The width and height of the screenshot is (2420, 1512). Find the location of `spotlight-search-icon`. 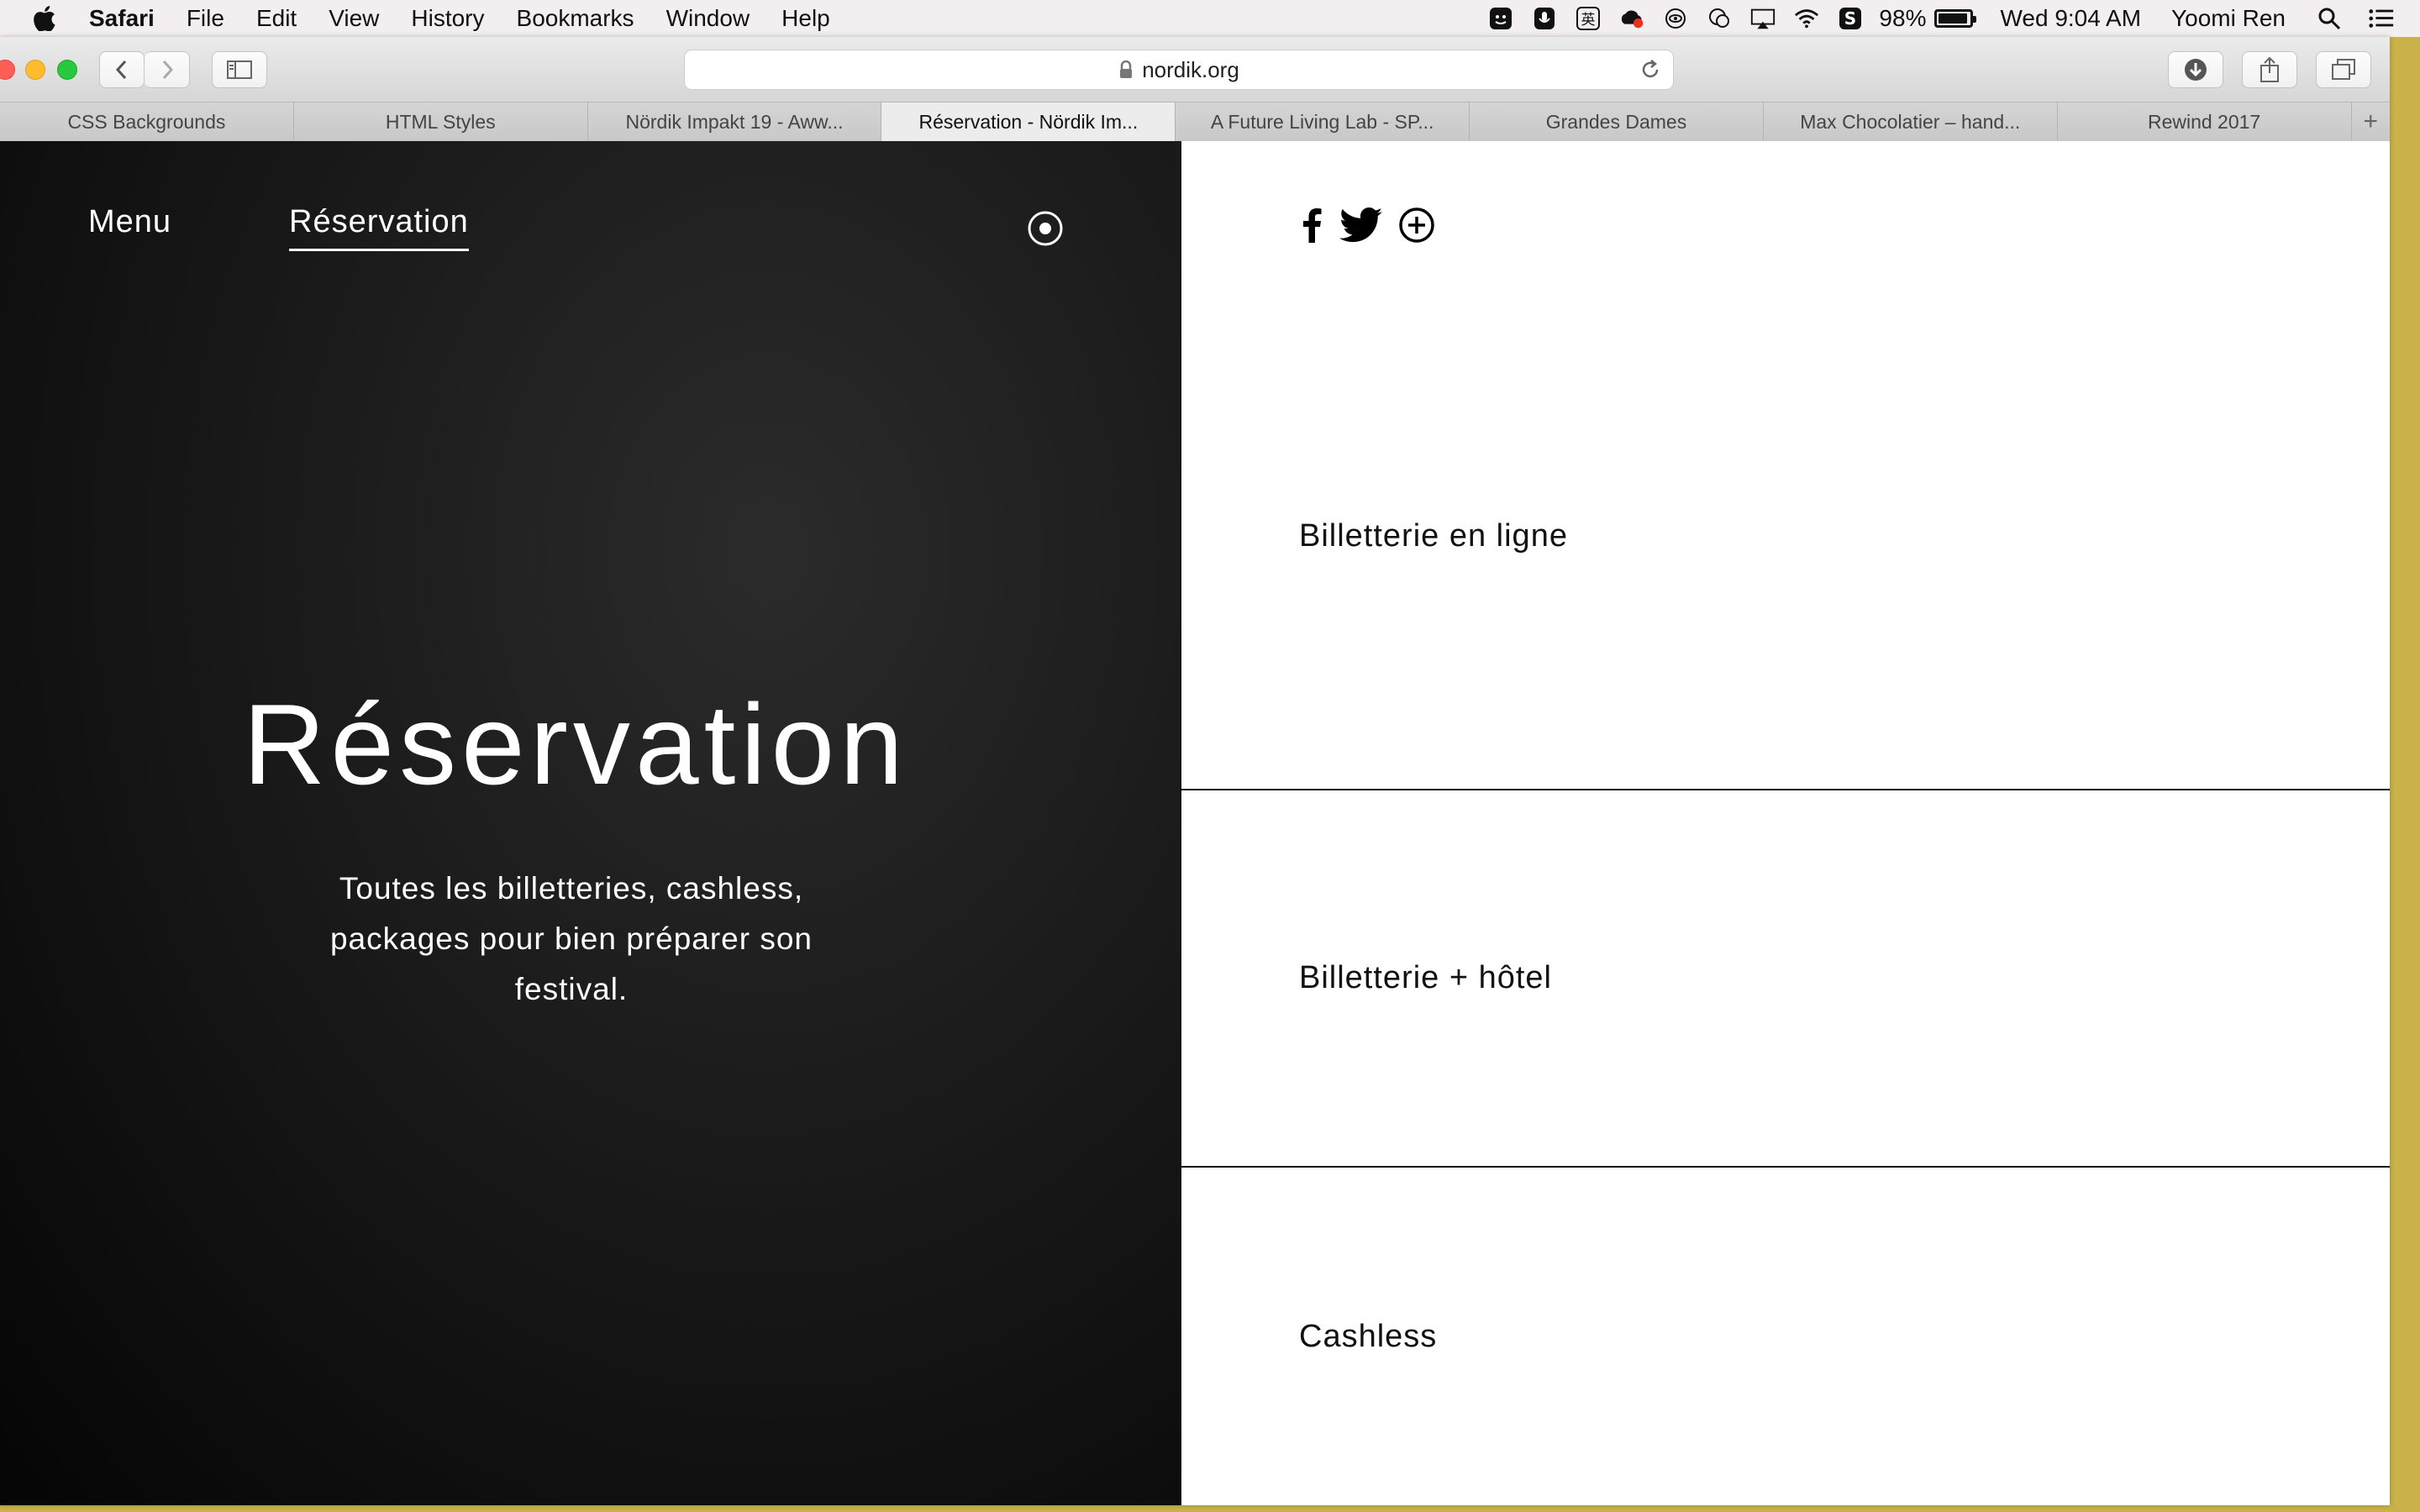

spotlight-search-icon is located at coordinates (2329, 18).